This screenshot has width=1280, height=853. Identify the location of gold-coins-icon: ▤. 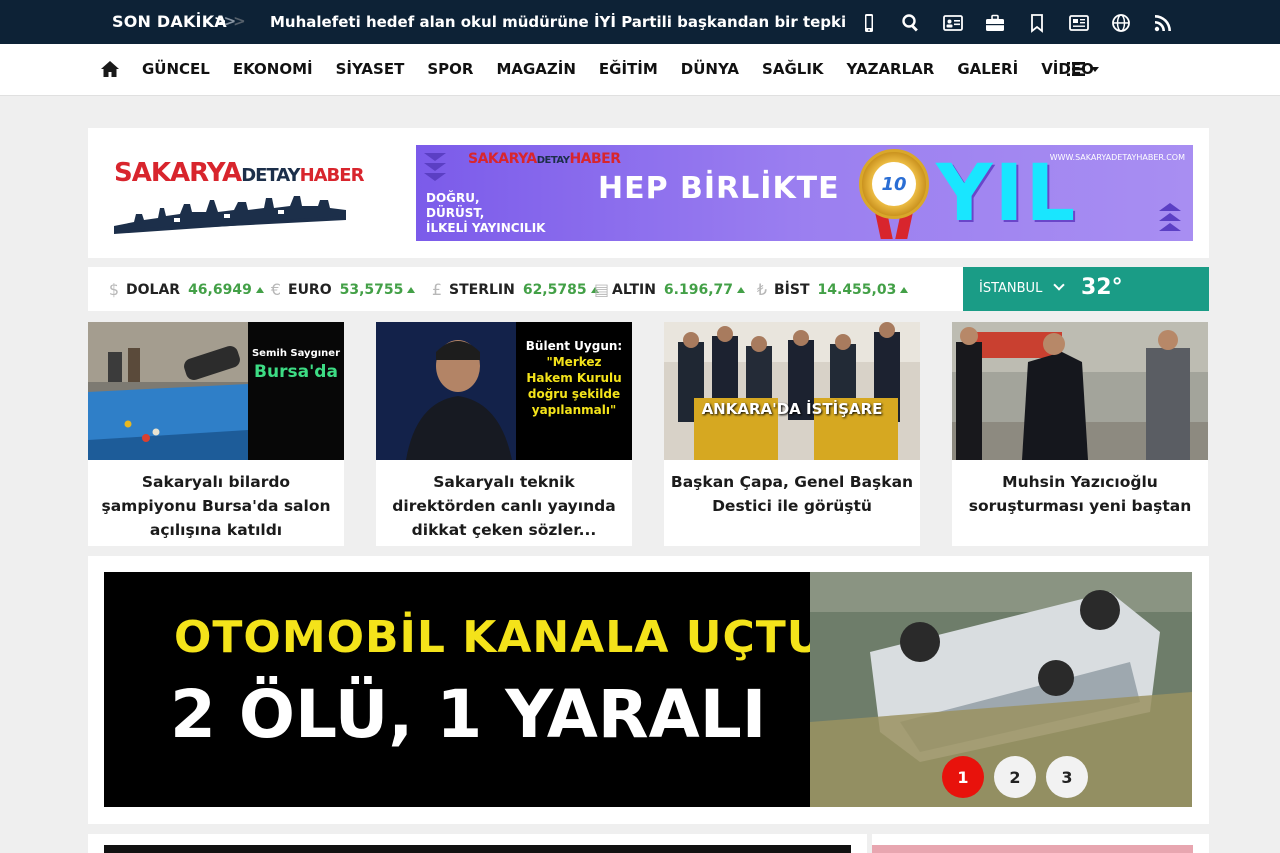
(602, 289).